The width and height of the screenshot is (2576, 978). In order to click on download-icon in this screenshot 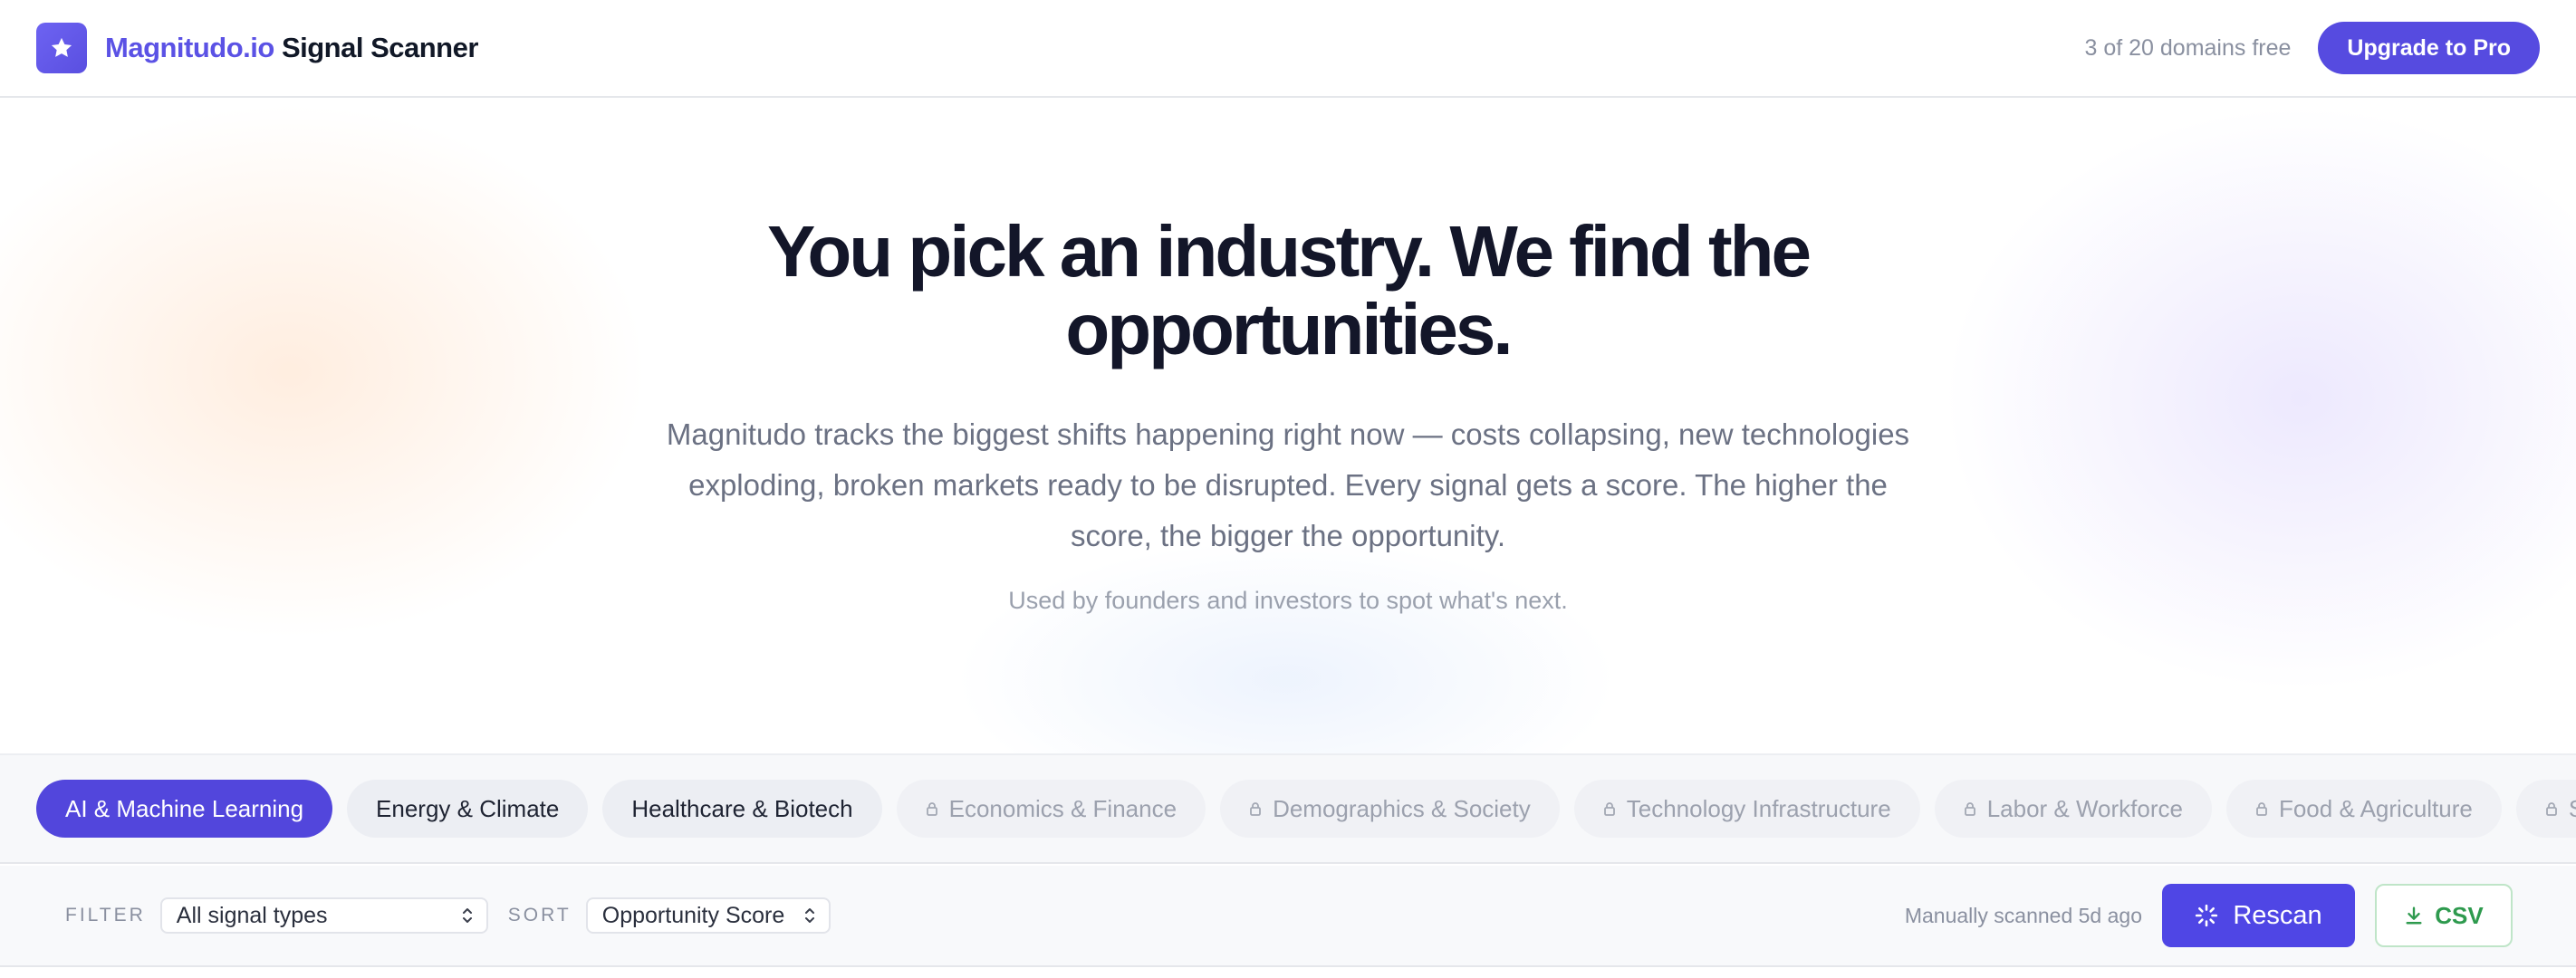, I will do `click(2414, 915)`.